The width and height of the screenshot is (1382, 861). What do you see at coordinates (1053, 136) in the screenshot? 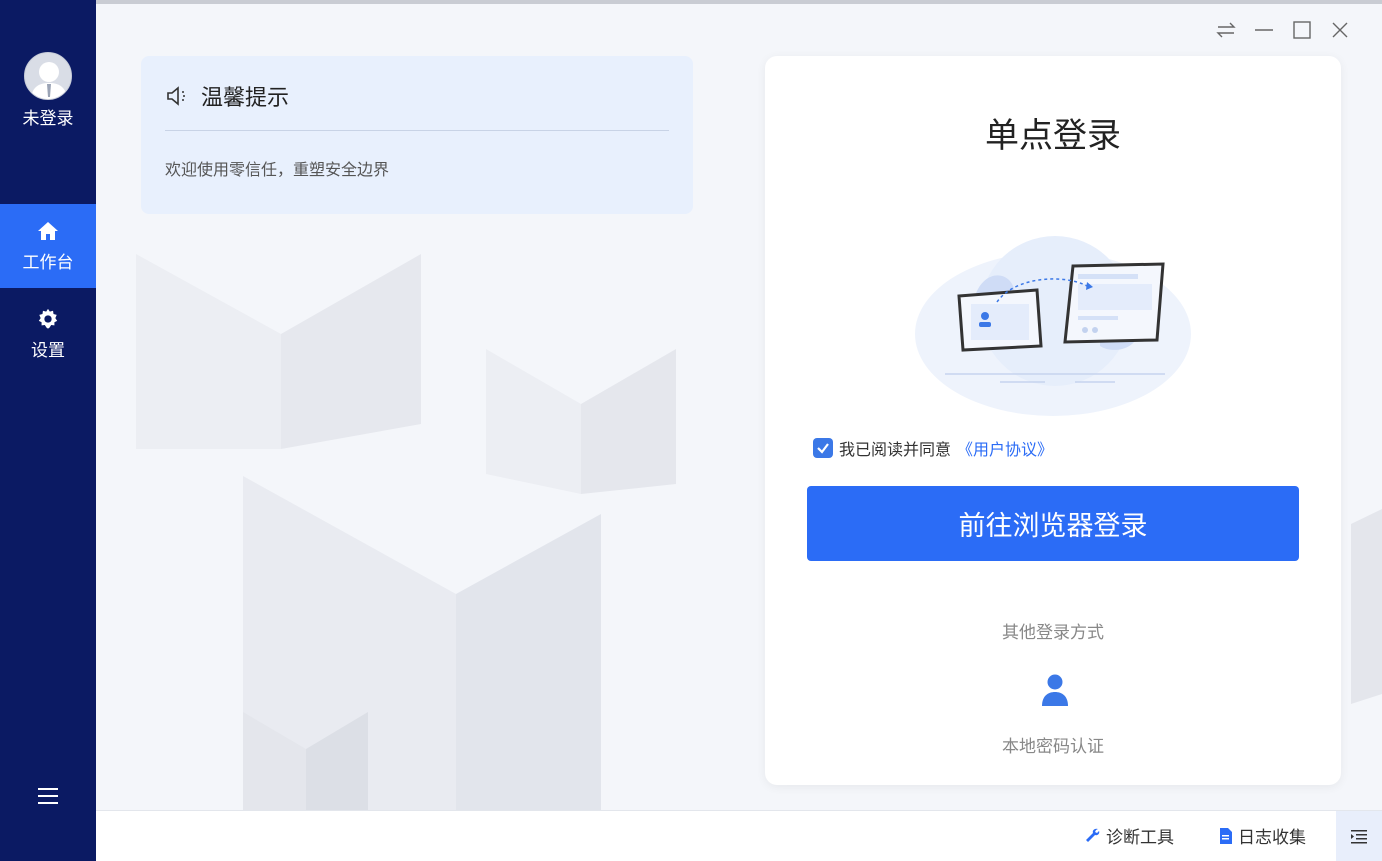
I see `login-title: 单点登录` at bounding box center [1053, 136].